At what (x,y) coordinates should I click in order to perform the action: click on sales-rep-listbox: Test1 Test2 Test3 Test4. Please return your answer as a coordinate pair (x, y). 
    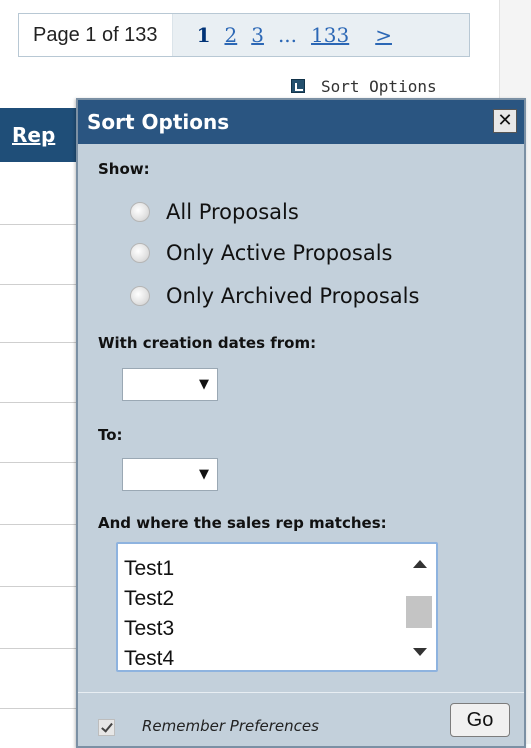
    Looking at the image, I should click on (277, 607).